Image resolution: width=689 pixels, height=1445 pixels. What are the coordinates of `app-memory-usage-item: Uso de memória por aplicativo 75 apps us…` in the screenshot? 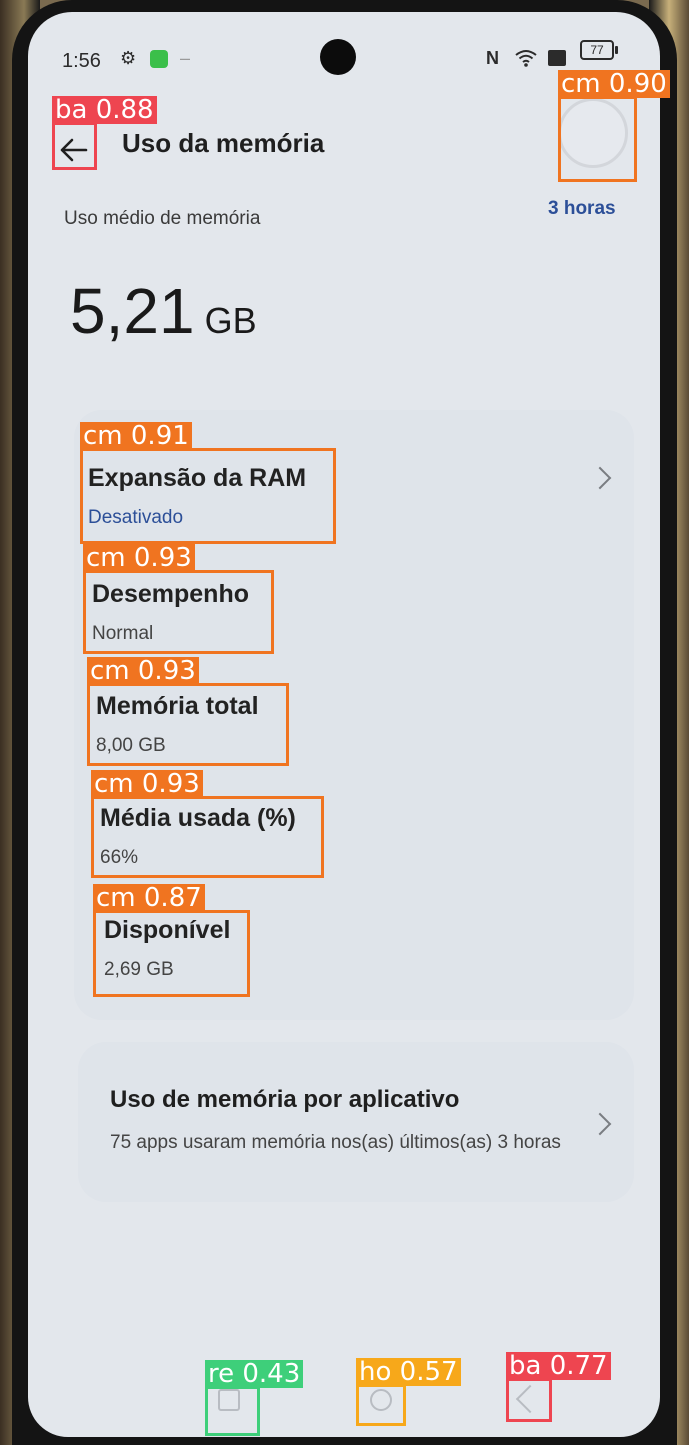 It's located at (356, 1122).